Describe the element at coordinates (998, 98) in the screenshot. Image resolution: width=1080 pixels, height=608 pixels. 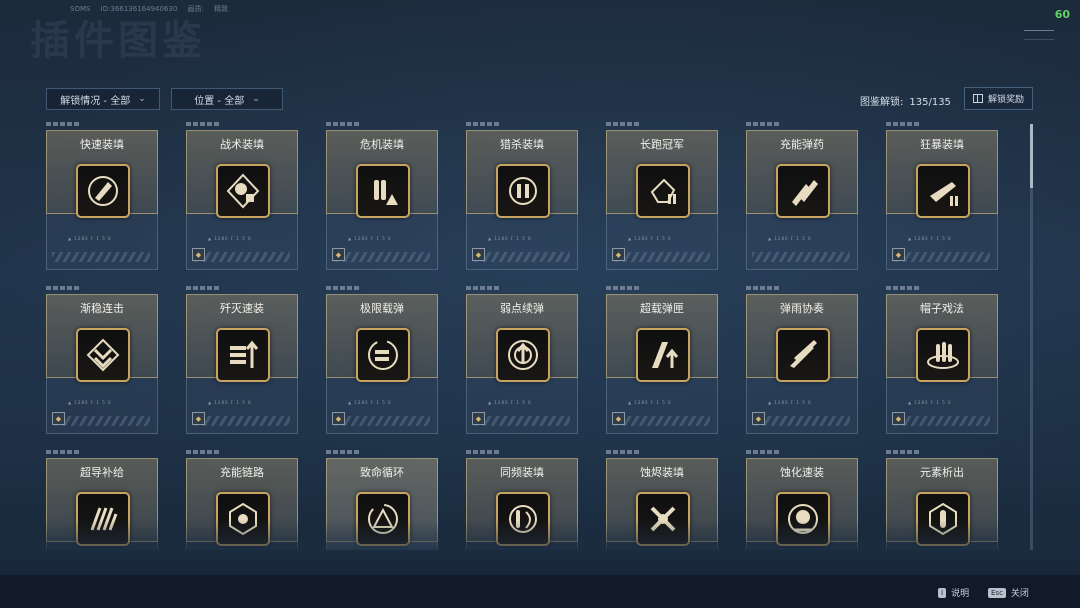
I see `unlock-reward-button: 解锁奖励` at that location.